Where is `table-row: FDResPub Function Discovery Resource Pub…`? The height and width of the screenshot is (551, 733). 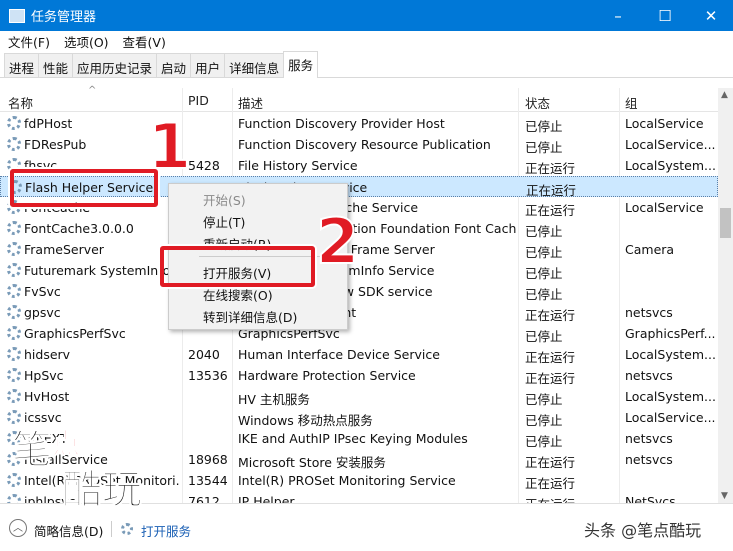 table-row: FDResPub Function Discovery Resource Pub… is located at coordinates (359, 144).